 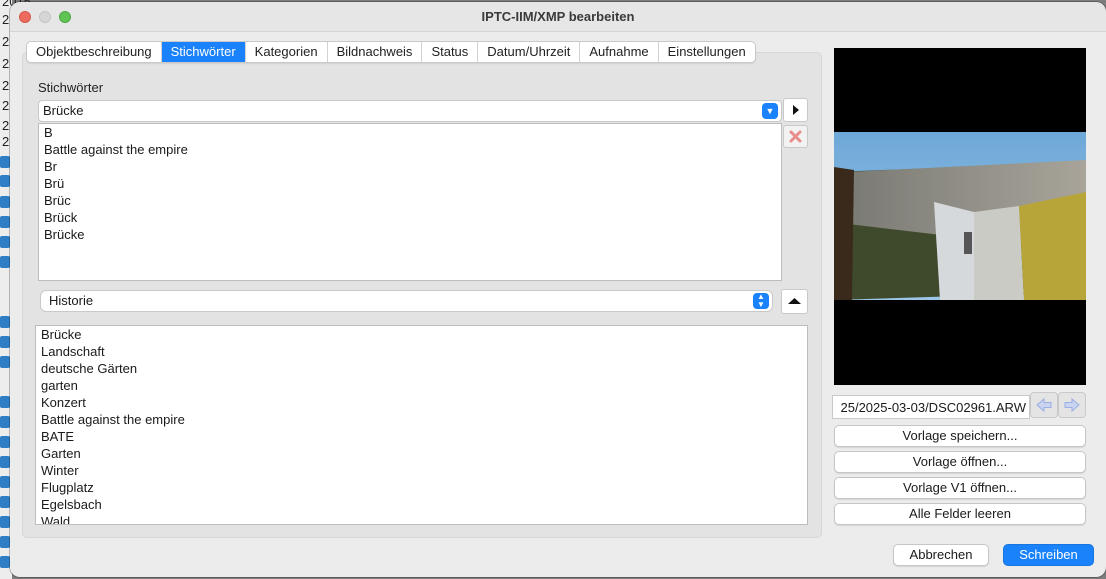 I want to click on keyword-item: Battle against the empire, so click(x=410, y=149).